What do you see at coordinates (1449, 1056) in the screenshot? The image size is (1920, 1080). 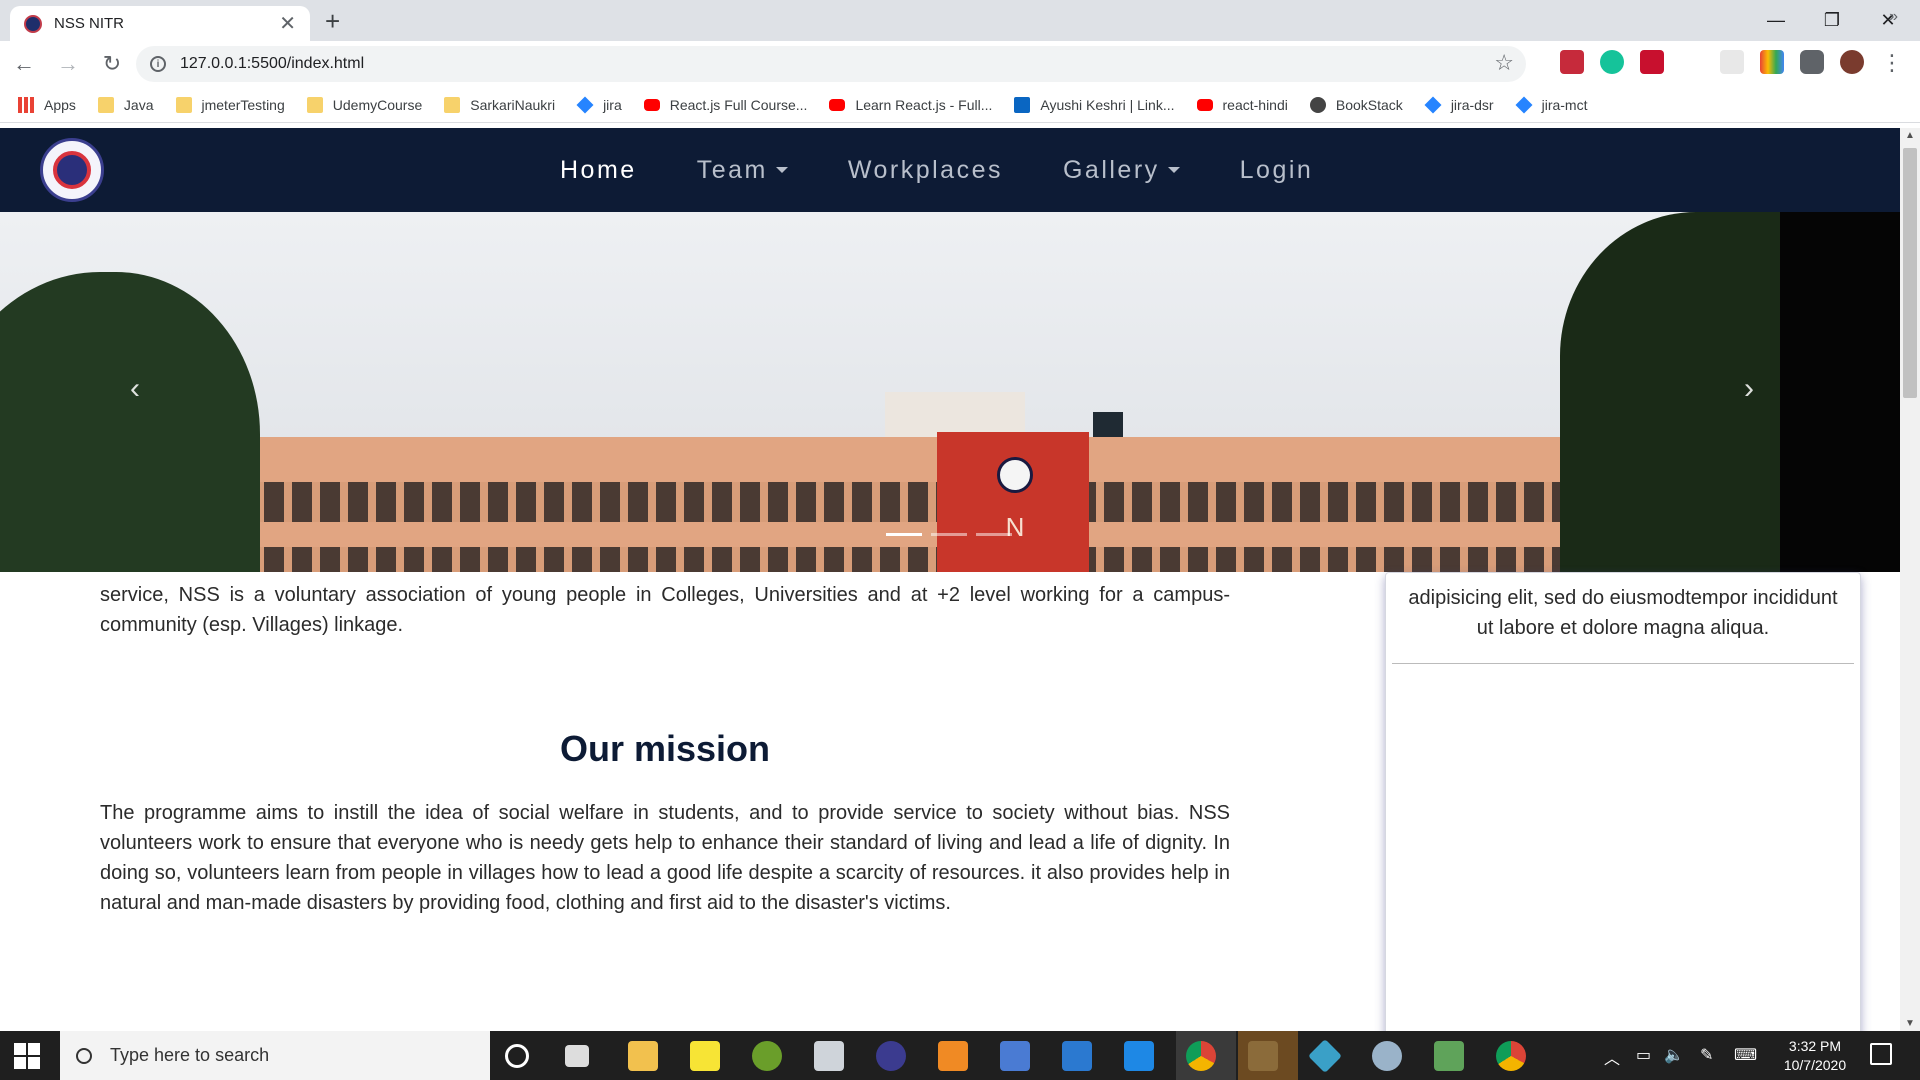 I see `remote-desktop-icon` at bounding box center [1449, 1056].